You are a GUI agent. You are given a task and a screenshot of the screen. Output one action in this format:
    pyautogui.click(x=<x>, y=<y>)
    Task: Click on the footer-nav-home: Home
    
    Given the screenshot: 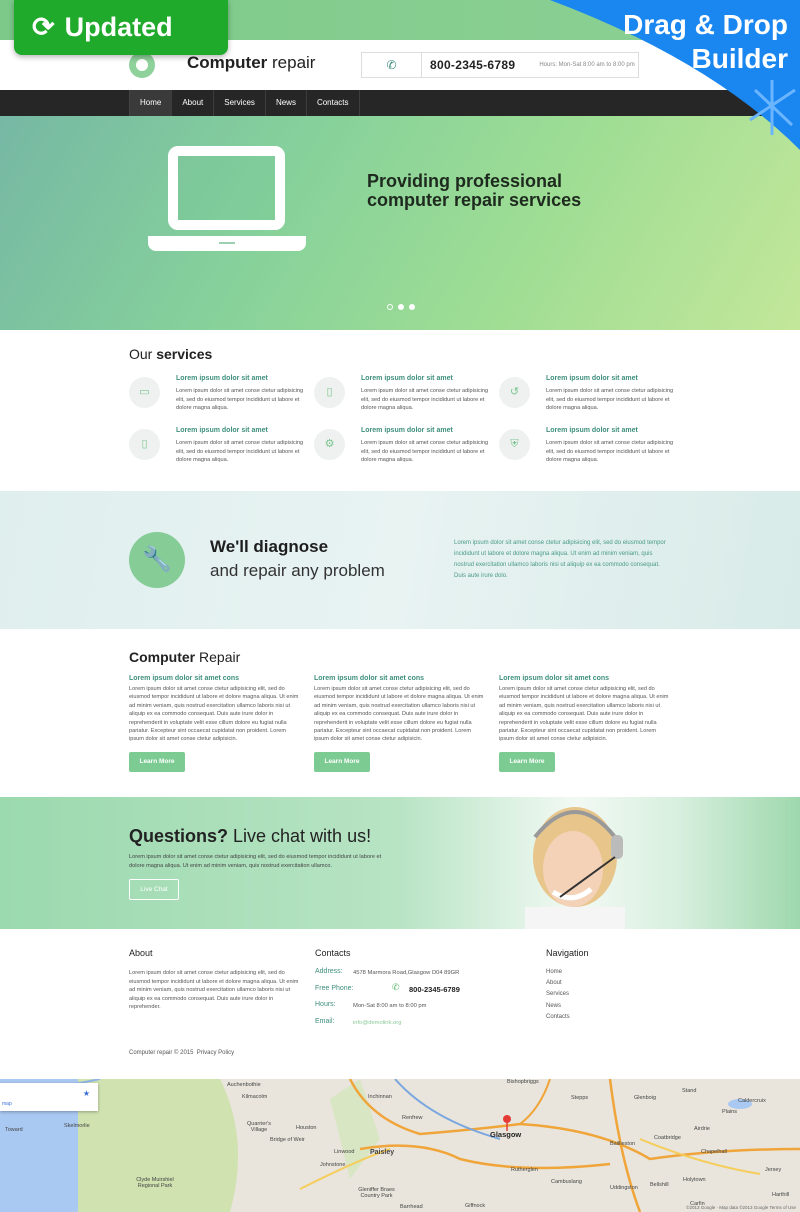 What is the action you would take?
    pyautogui.click(x=554, y=972)
    